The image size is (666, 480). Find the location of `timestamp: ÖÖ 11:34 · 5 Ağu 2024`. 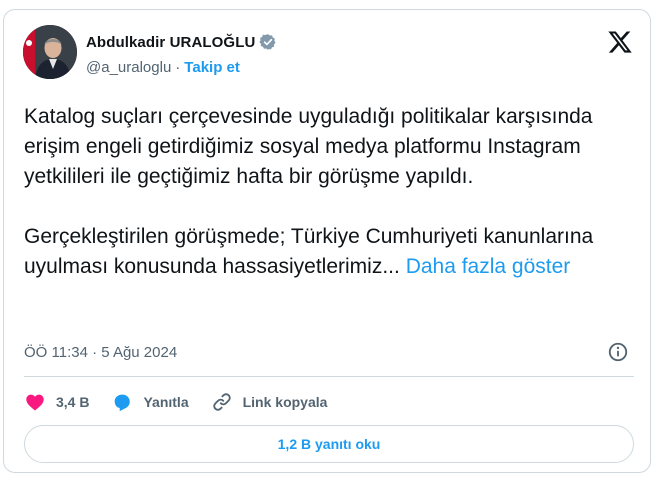

timestamp: ÖÖ 11:34 · 5 Ağu 2024 is located at coordinates (100, 352).